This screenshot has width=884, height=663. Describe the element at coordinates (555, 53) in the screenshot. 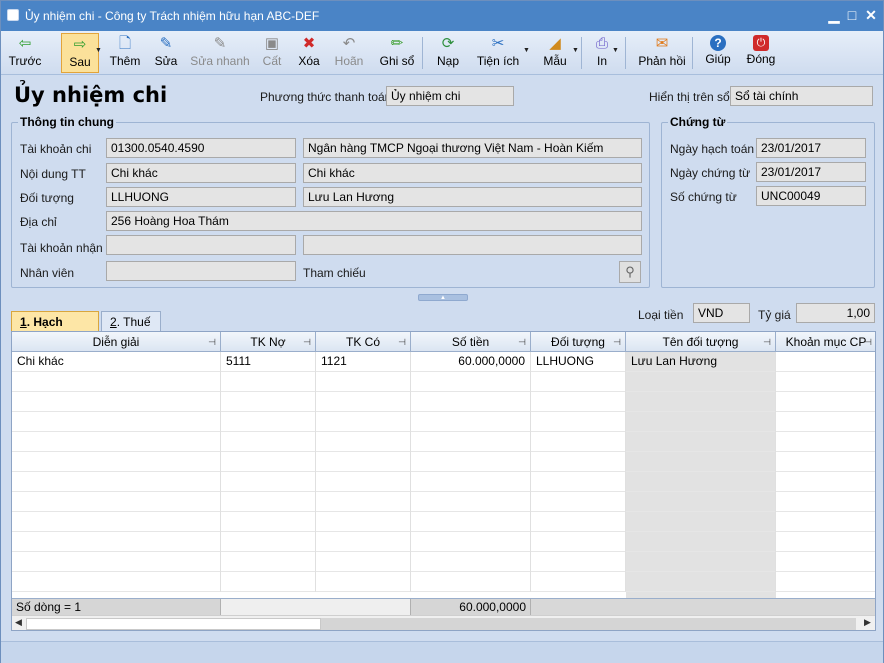

I see `template-button: ◢ Mẫu` at that location.